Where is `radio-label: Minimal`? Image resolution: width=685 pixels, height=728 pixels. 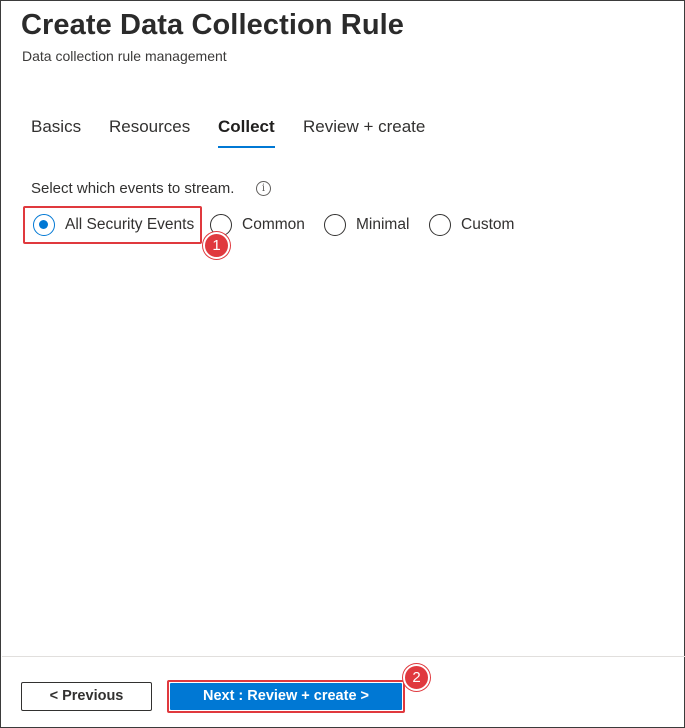 radio-label: Minimal is located at coordinates (383, 224).